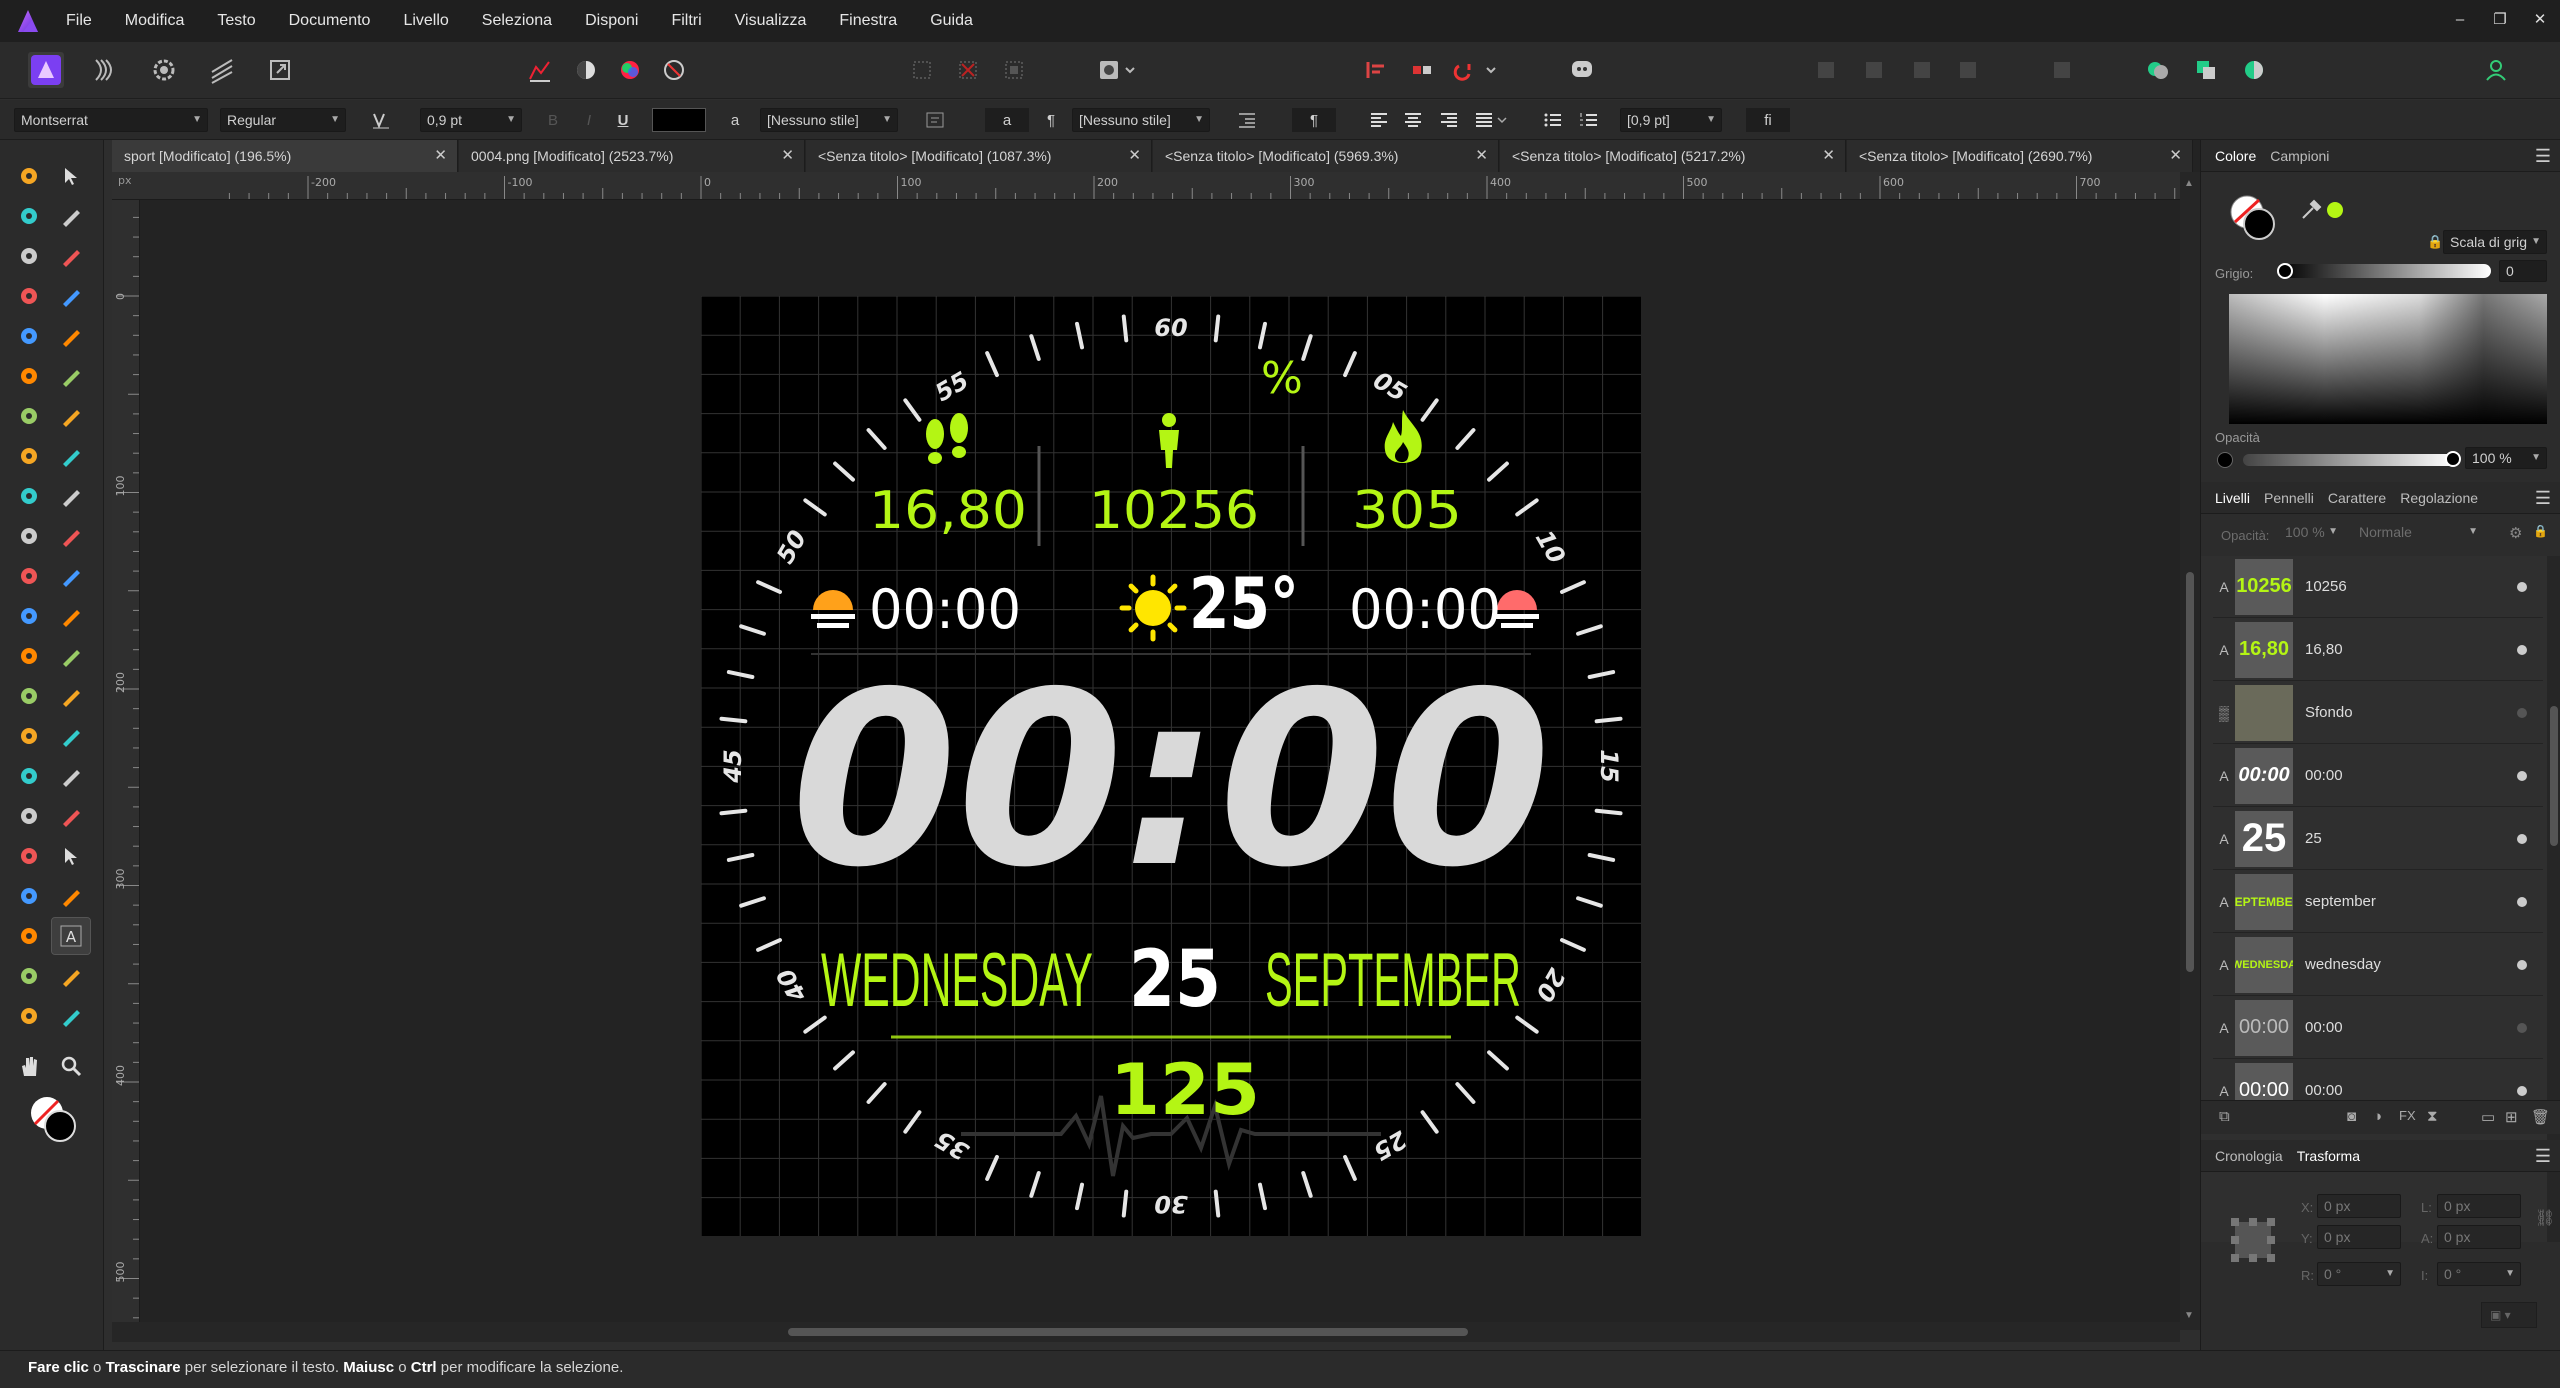 The width and height of the screenshot is (2560, 1388). Describe the element at coordinates (2359, 1206) in the screenshot. I see `transform-x-field: 0 px` at that location.